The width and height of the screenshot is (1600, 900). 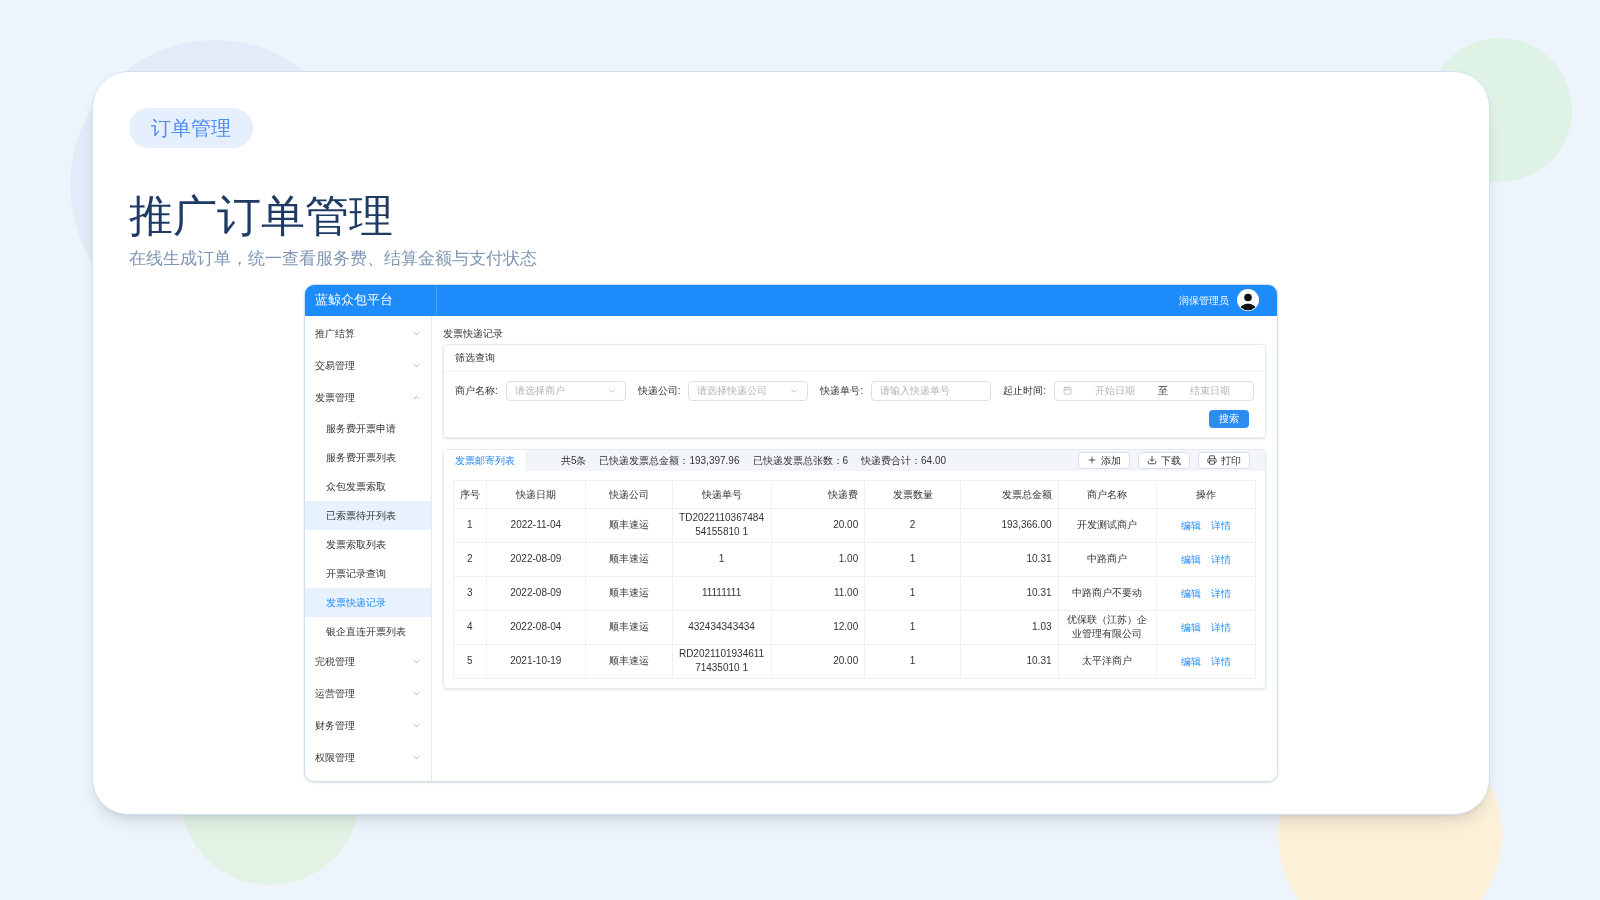 I want to click on sidebar-submenu-item: 服务费开票列表, so click(x=368, y=457).